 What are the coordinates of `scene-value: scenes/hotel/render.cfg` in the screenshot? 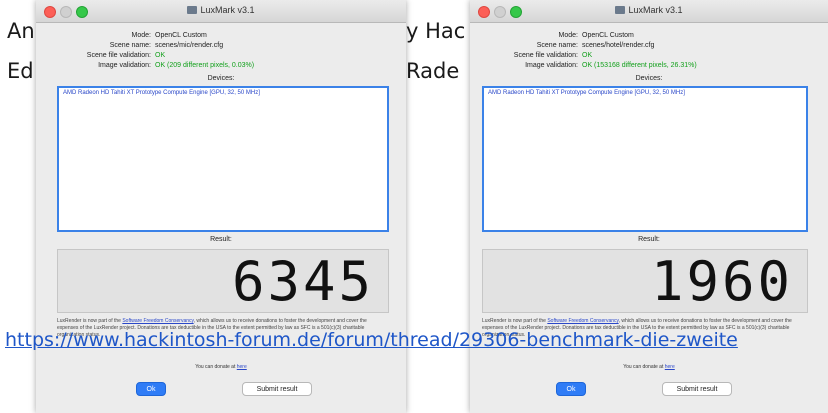 It's located at (618, 45).